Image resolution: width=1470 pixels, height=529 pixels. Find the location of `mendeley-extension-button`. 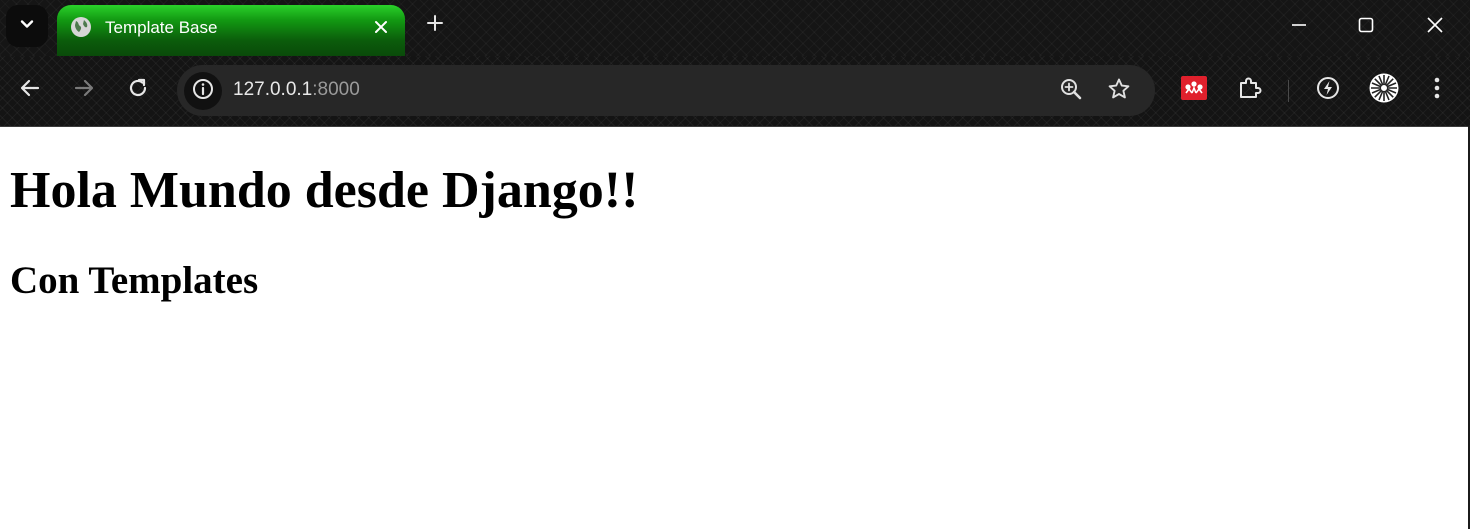

mendeley-extension-button is located at coordinates (1194, 90).